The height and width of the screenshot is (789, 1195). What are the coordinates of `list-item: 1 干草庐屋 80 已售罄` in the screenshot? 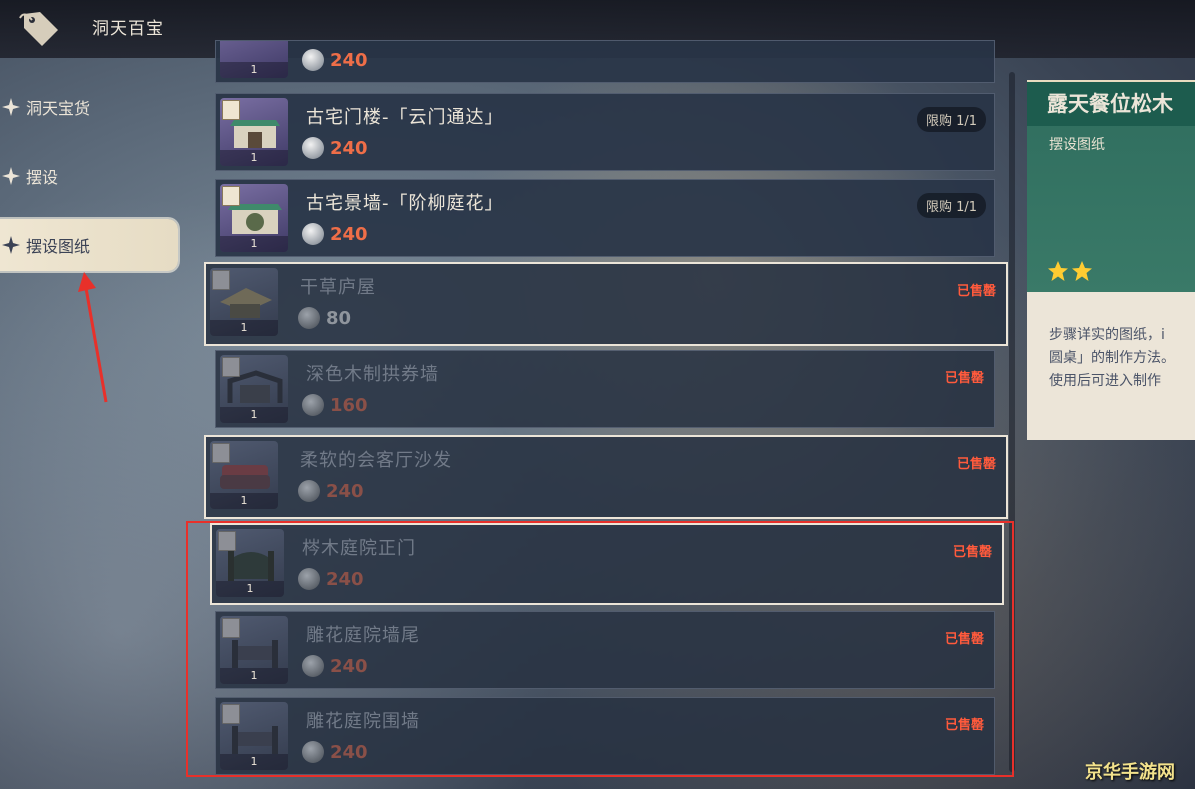 It's located at (606, 304).